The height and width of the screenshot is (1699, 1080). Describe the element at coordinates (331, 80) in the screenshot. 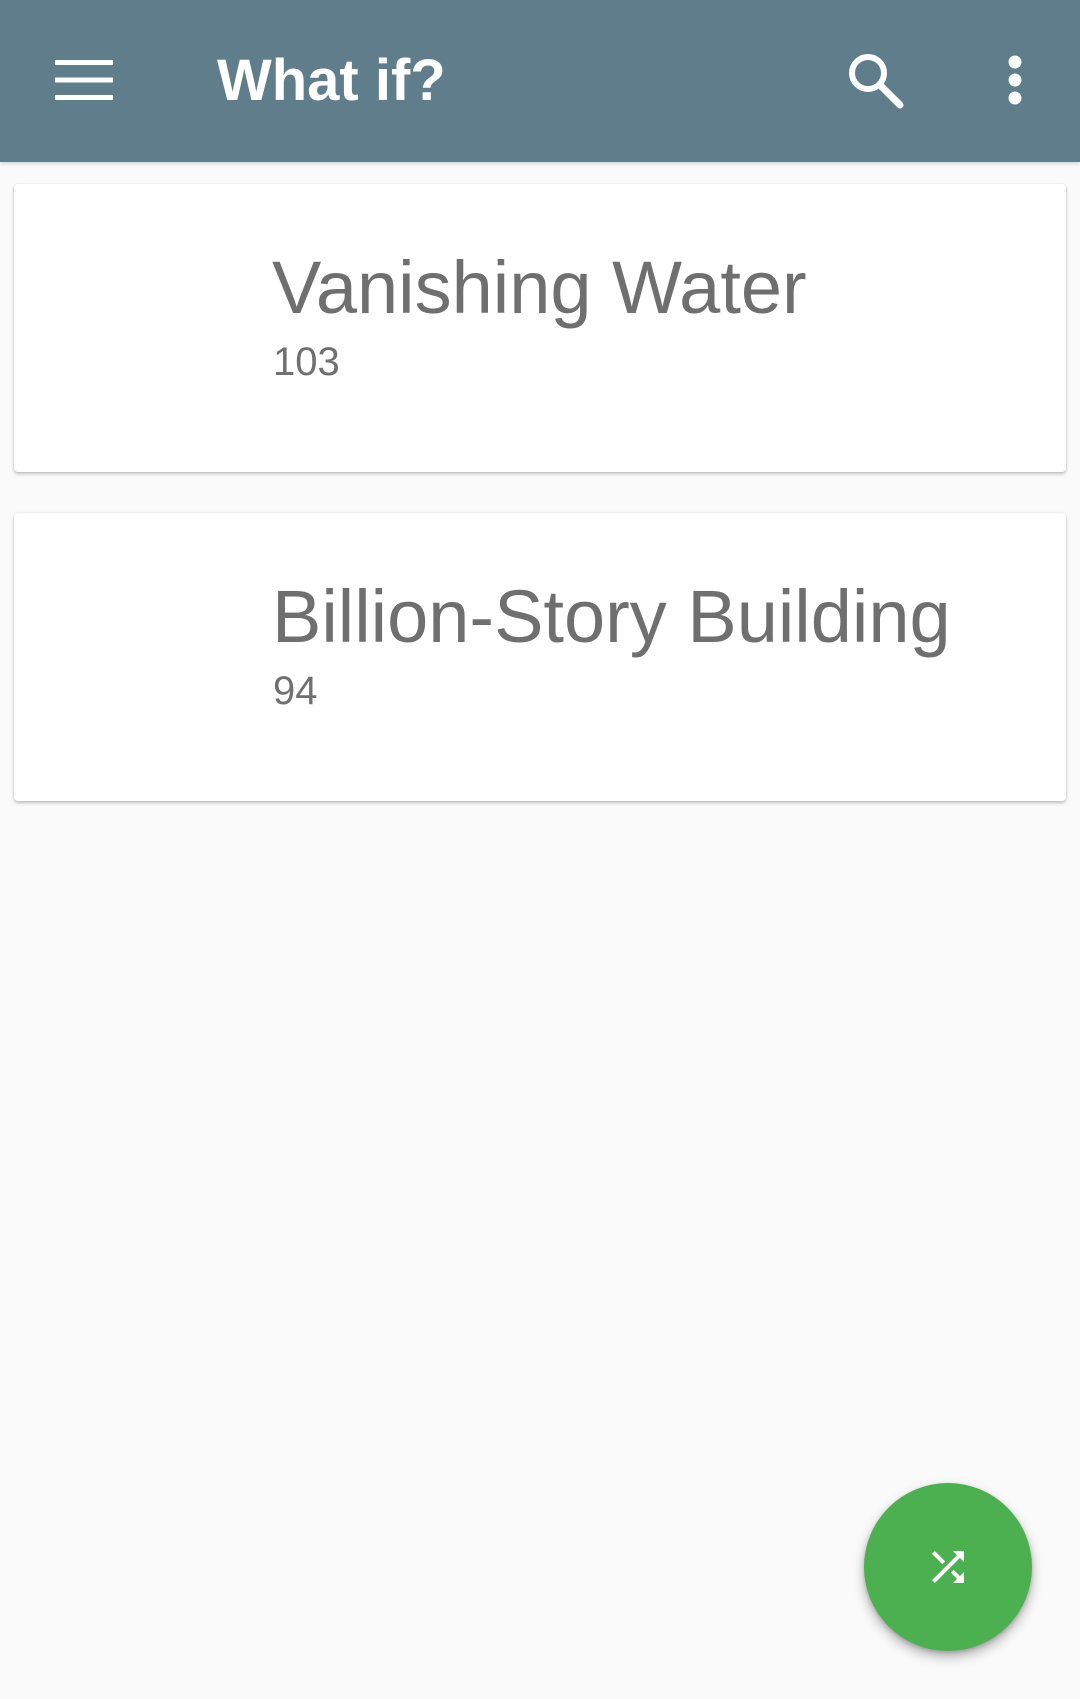

I see `app-title: What if?` at that location.